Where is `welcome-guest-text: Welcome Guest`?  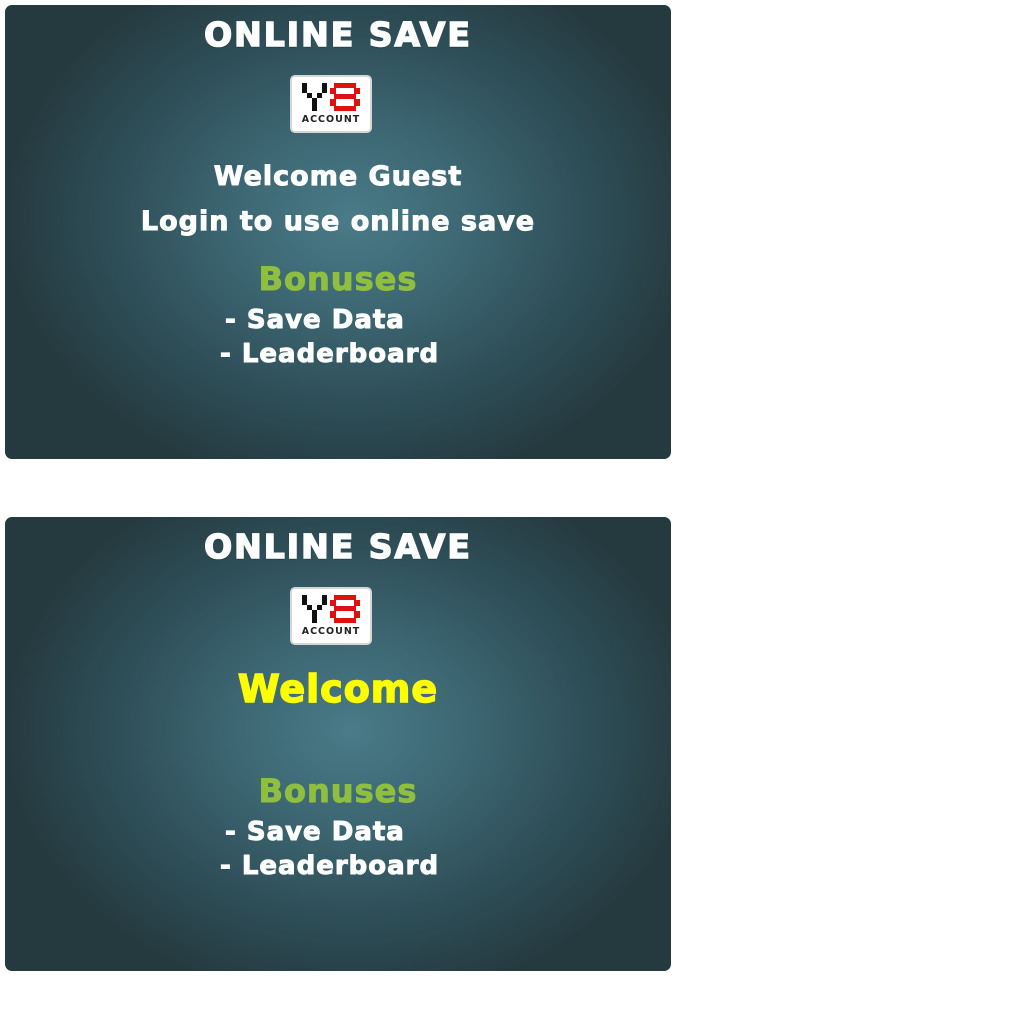 welcome-guest-text: Welcome Guest is located at coordinates (338, 177).